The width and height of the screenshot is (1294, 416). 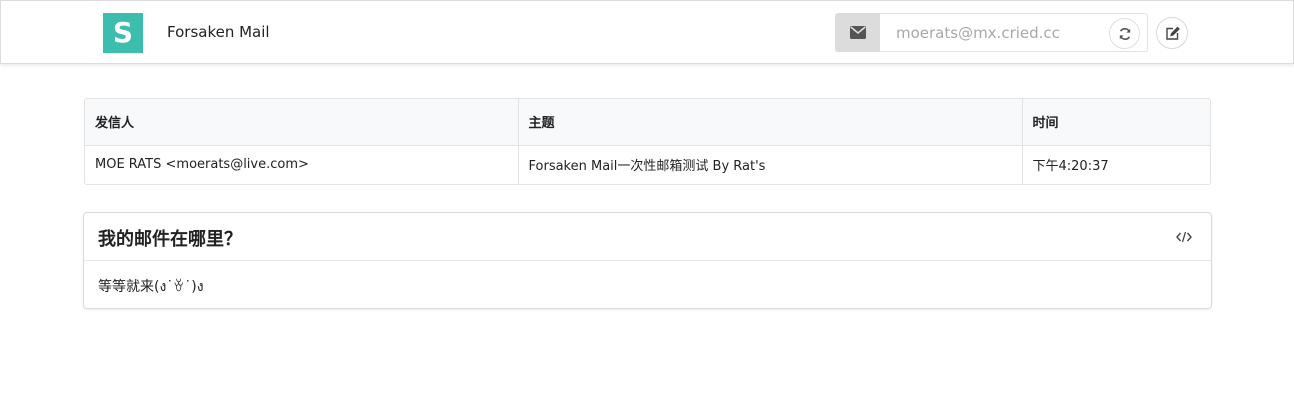 I want to click on mail-address-field, so click(x=1014, y=32).